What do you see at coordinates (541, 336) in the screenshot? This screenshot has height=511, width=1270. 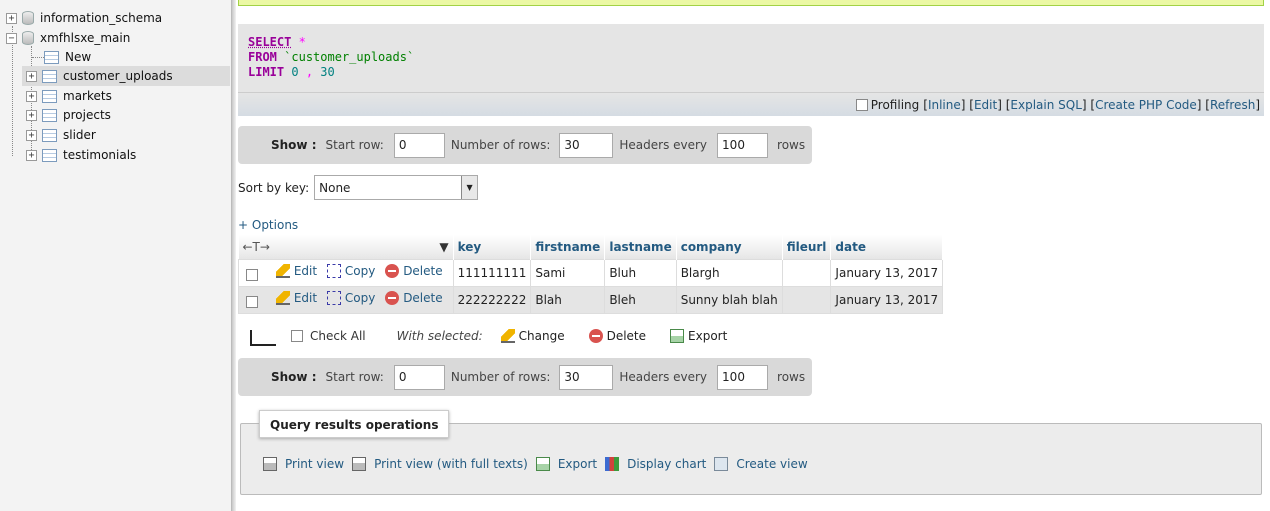 I see `bulk-change-label: Change` at bounding box center [541, 336].